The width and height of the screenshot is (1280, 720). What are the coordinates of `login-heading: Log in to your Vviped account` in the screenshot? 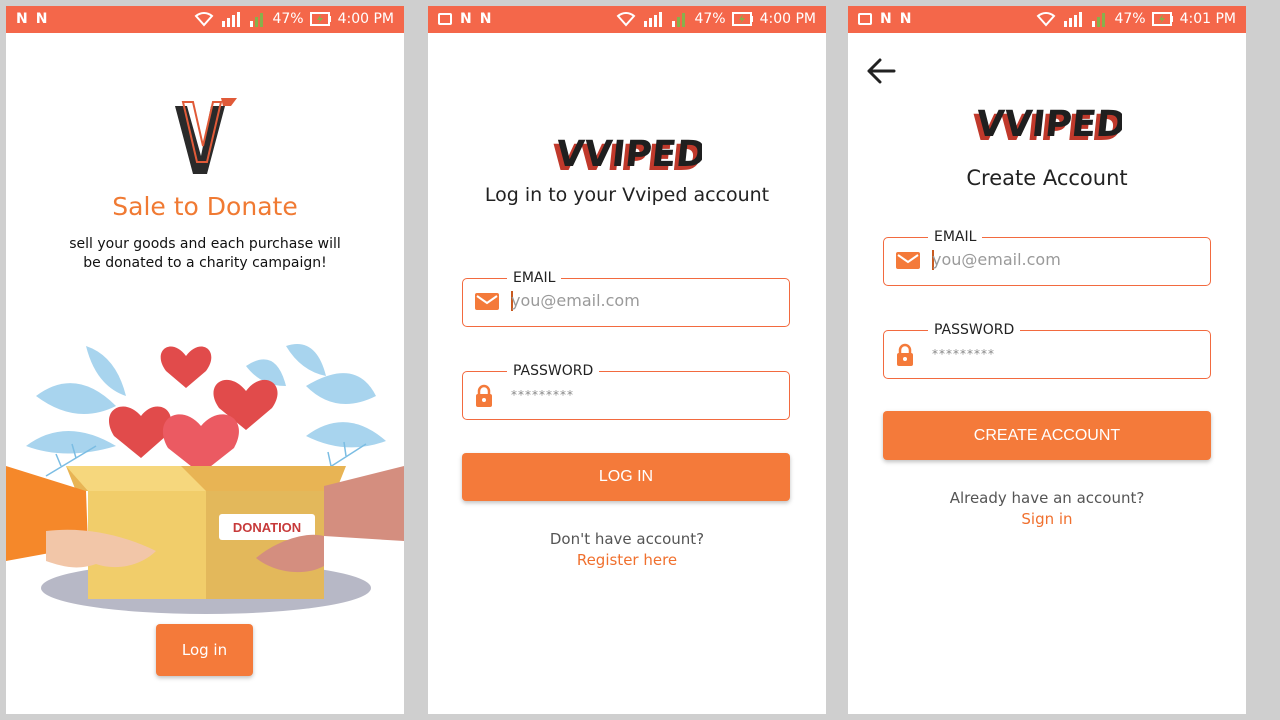 It's located at (627, 195).